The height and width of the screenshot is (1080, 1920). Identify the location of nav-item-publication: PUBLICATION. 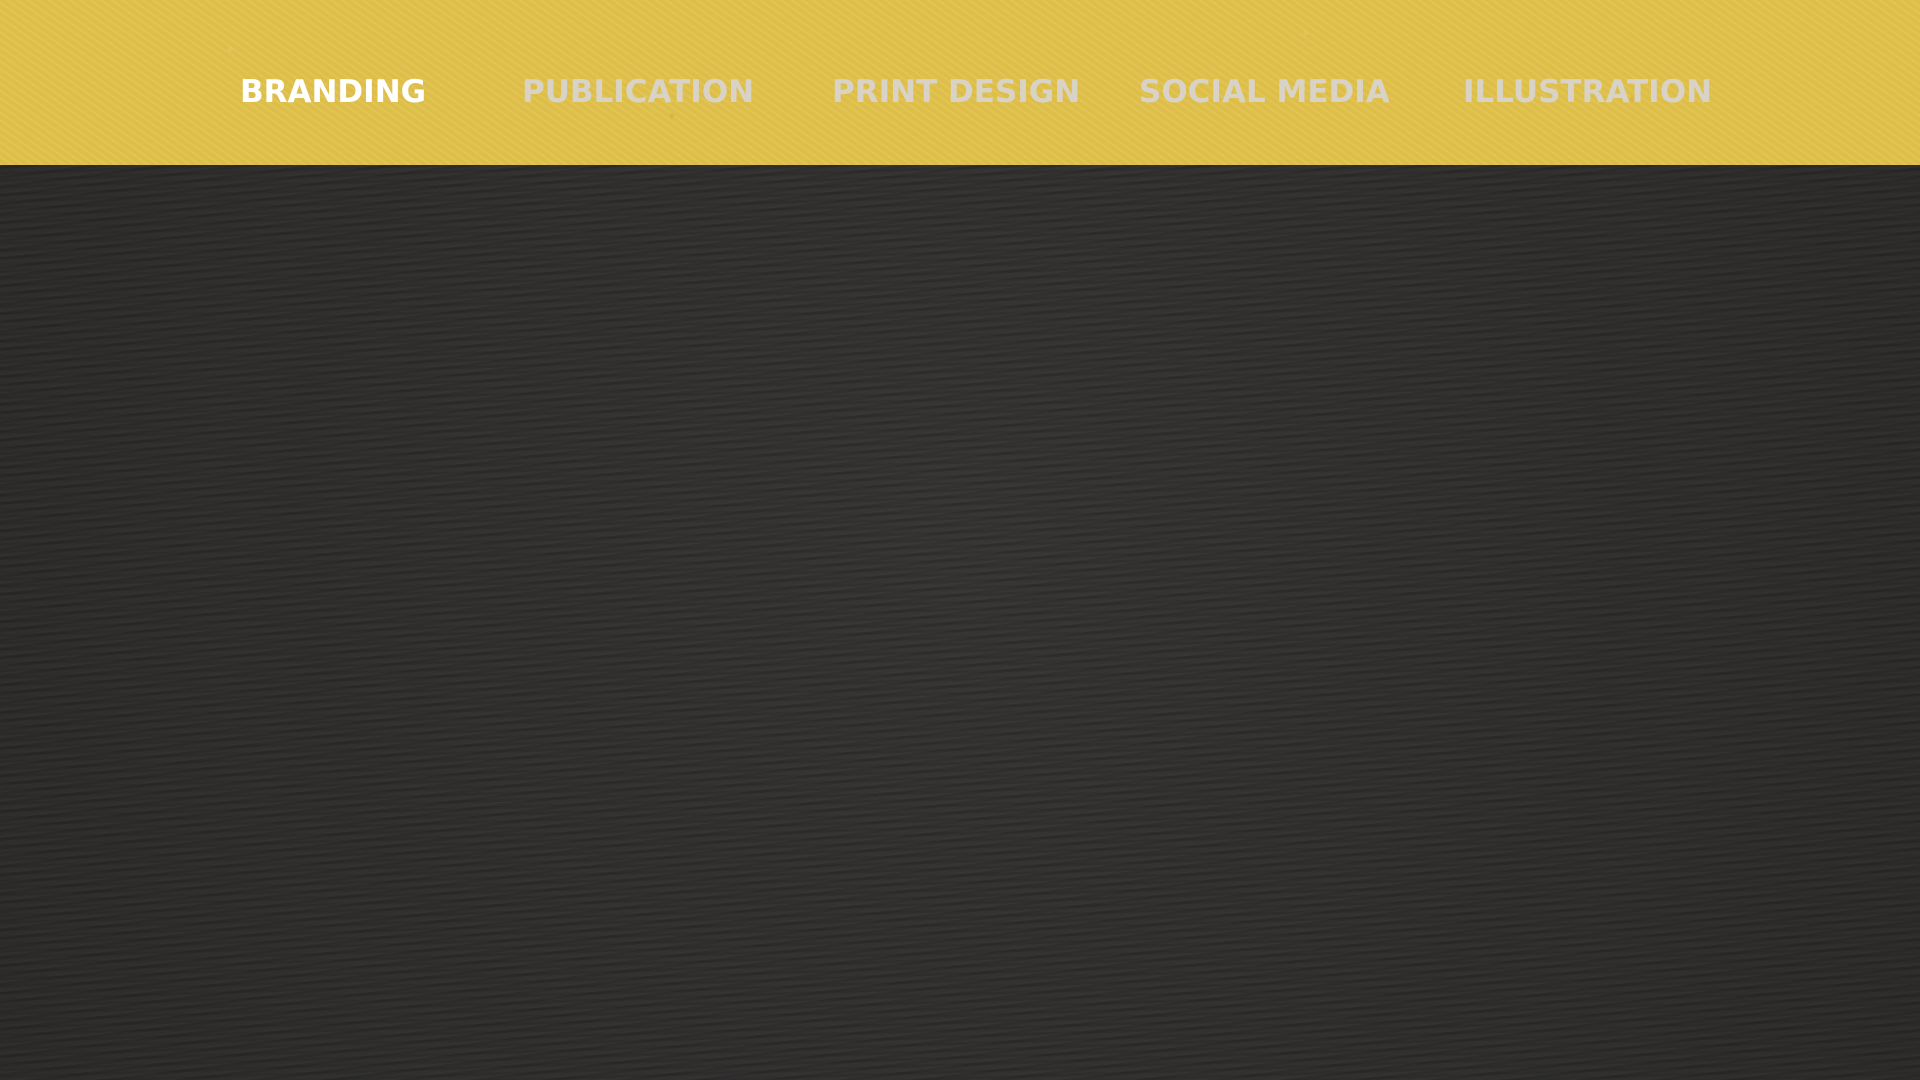
(638, 92).